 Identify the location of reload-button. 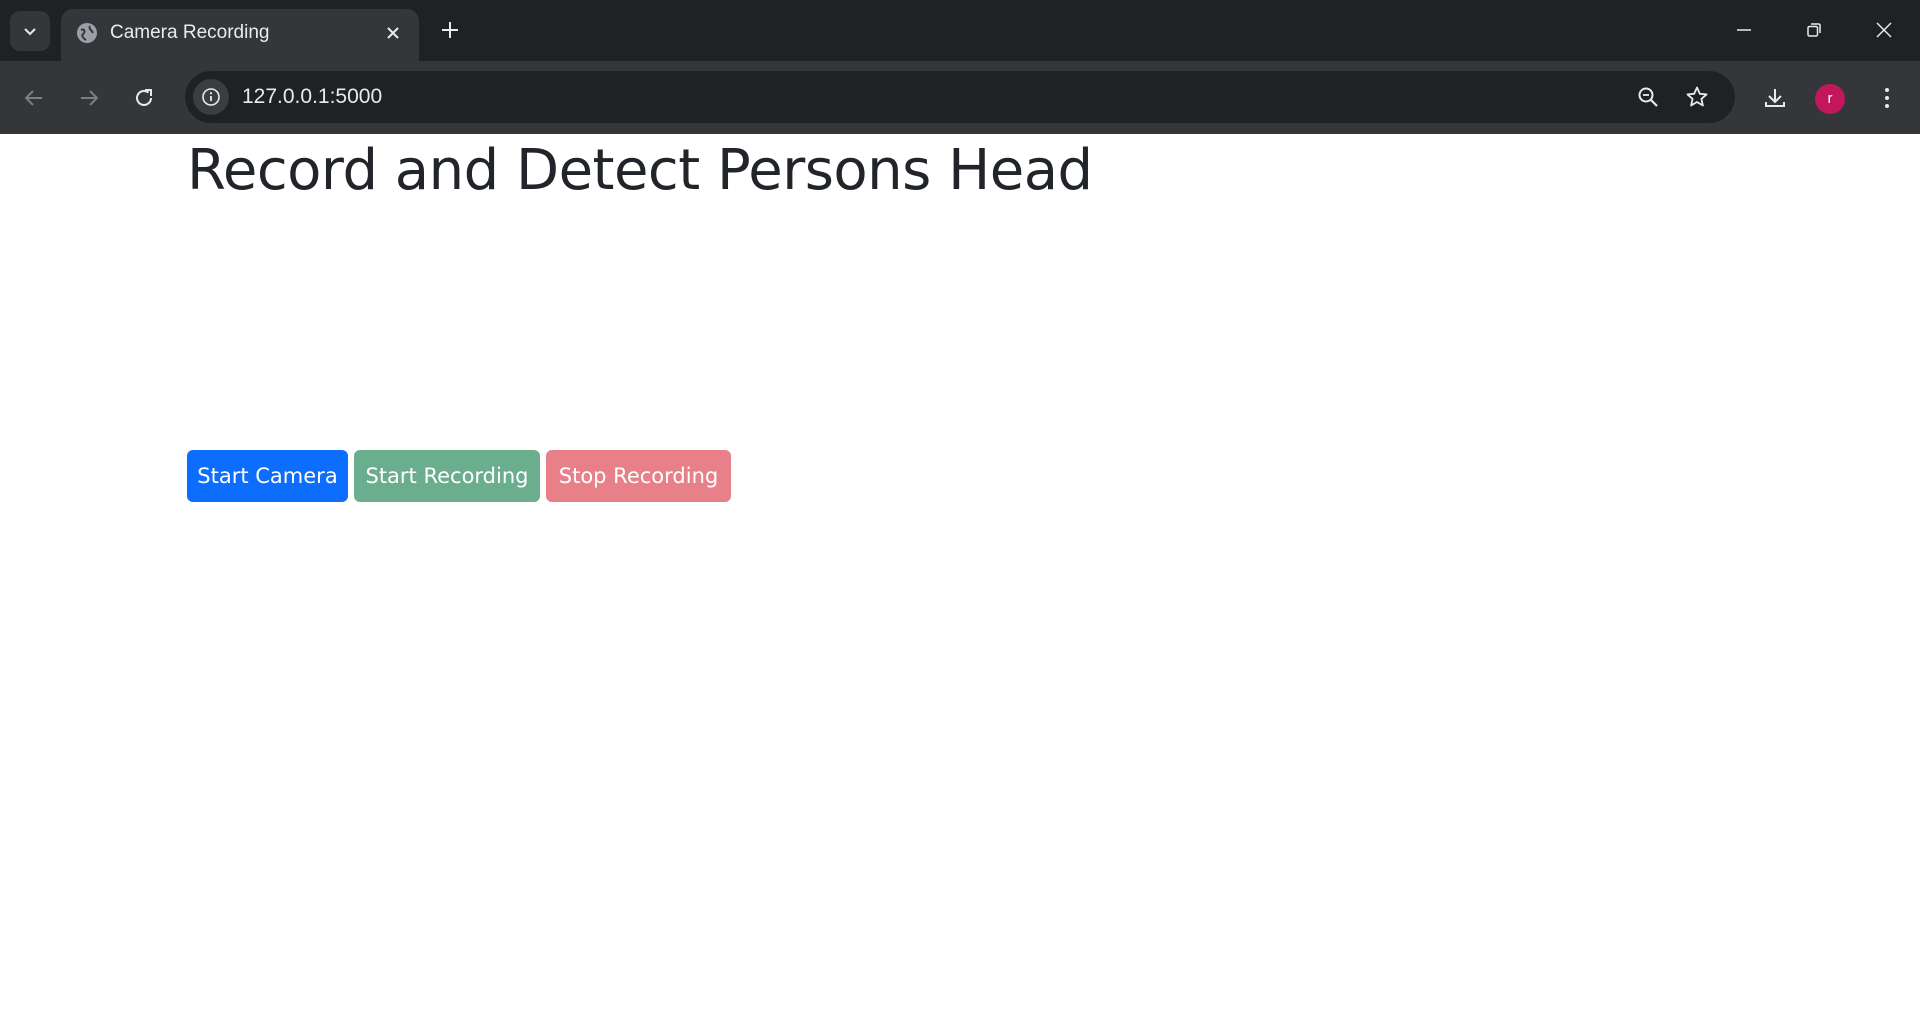
(144, 98).